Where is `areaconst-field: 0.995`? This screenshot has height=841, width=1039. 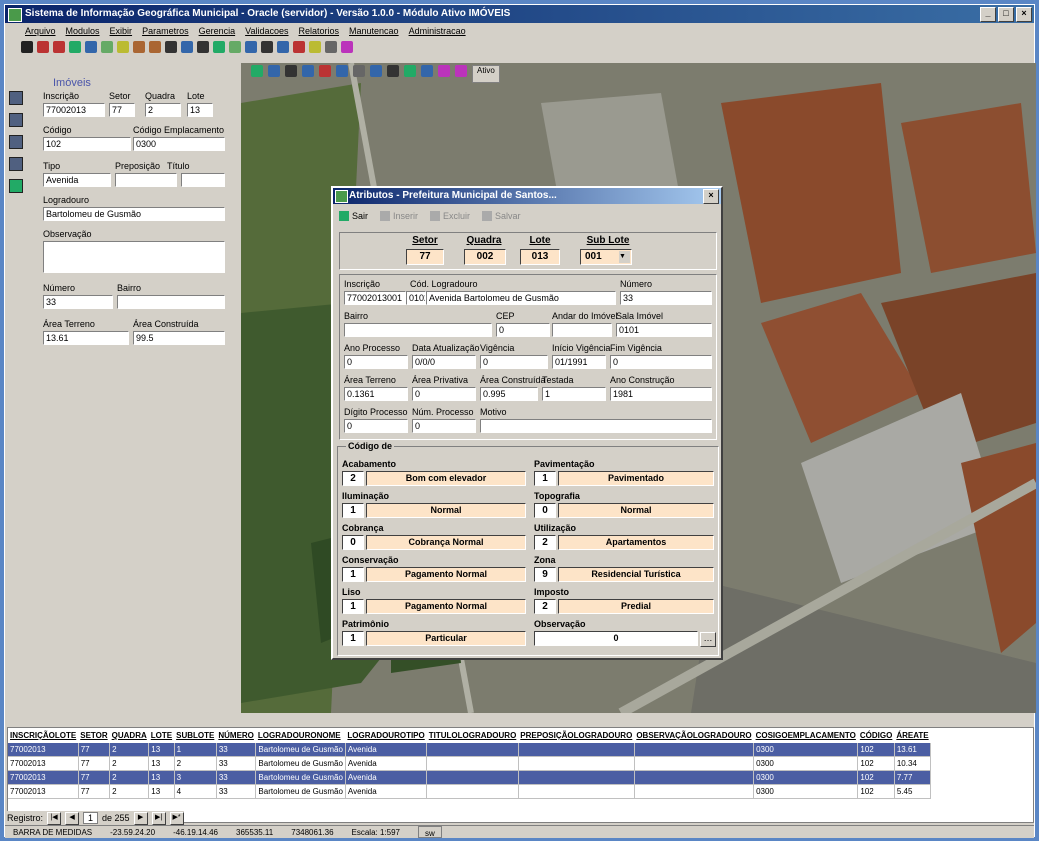
areaconst-field: 0.995 is located at coordinates (509, 394).